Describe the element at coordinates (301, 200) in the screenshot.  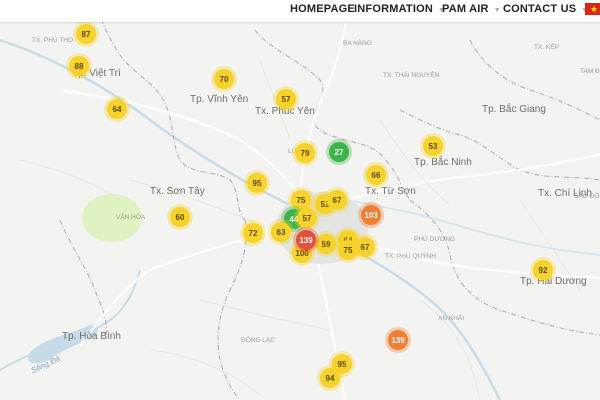
I see `aqi-marker: 75` at that location.